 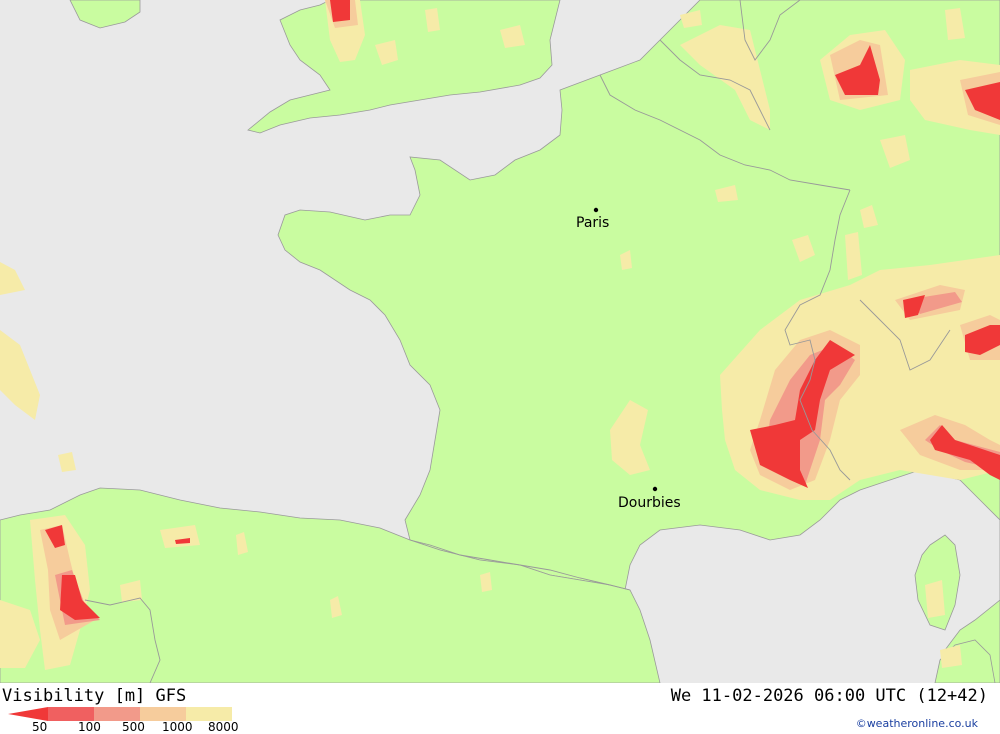 I want to click on legend-label-100: 100, so click(x=89, y=727).